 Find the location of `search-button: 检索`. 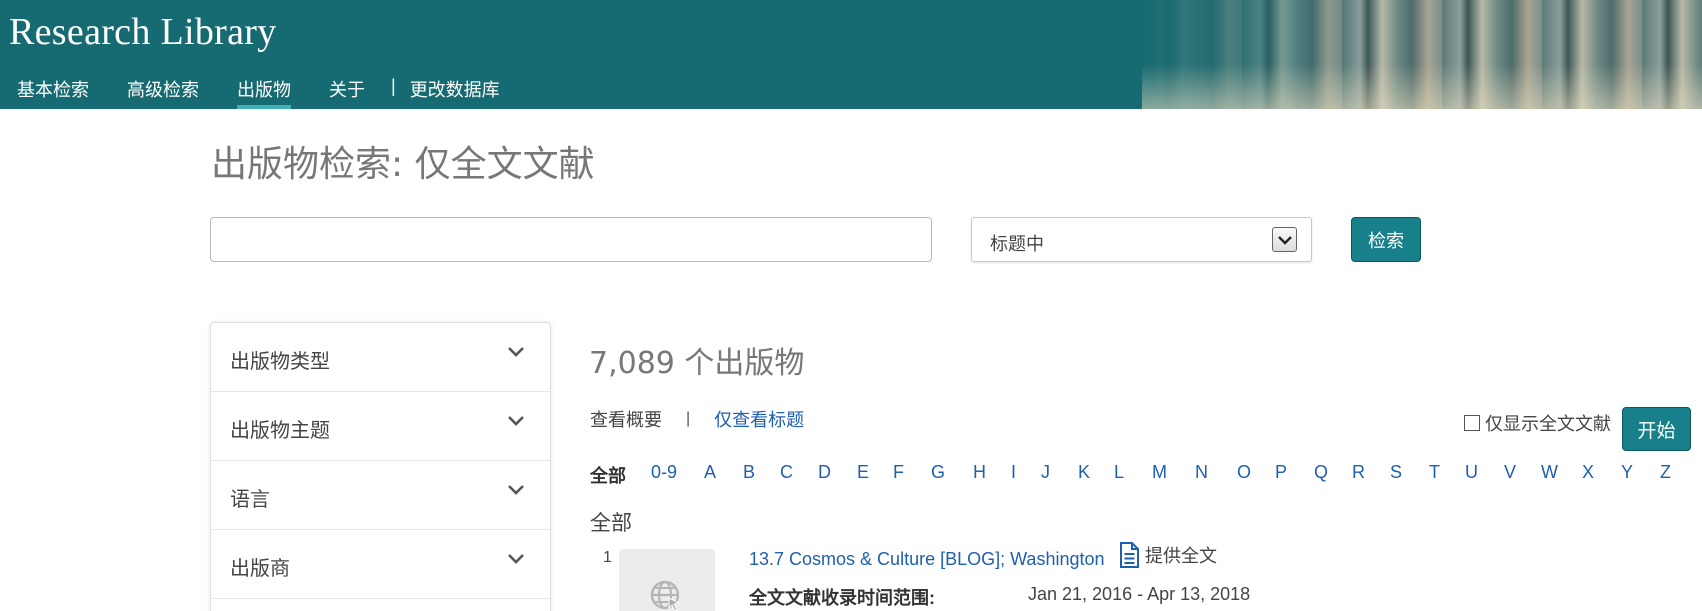

search-button: 检索 is located at coordinates (1386, 239).